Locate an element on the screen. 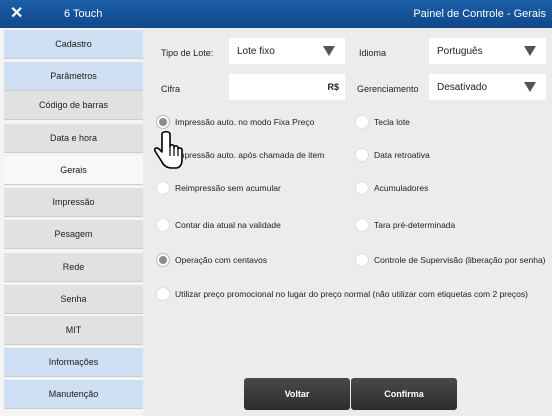 The width and height of the screenshot is (552, 416). sidebar-item-informacoes: Informações is located at coordinates (73, 362).